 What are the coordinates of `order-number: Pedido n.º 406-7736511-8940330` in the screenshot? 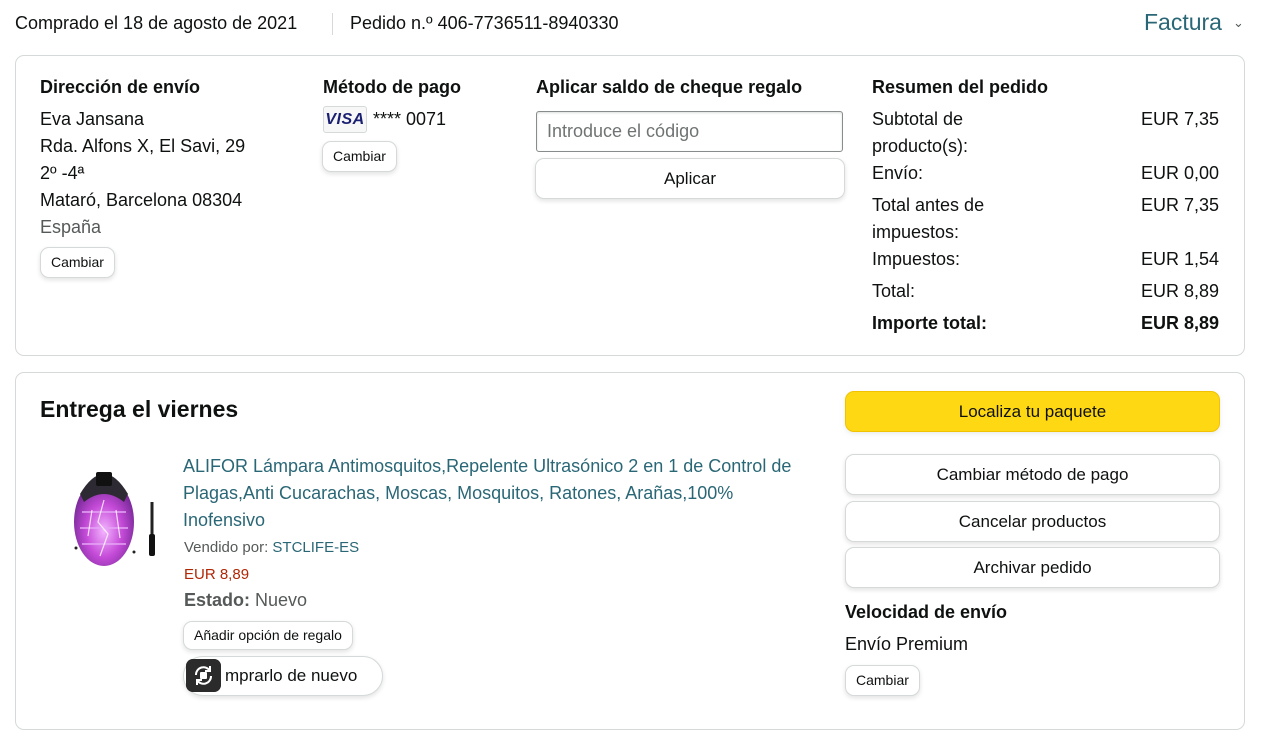 It's located at (484, 23).